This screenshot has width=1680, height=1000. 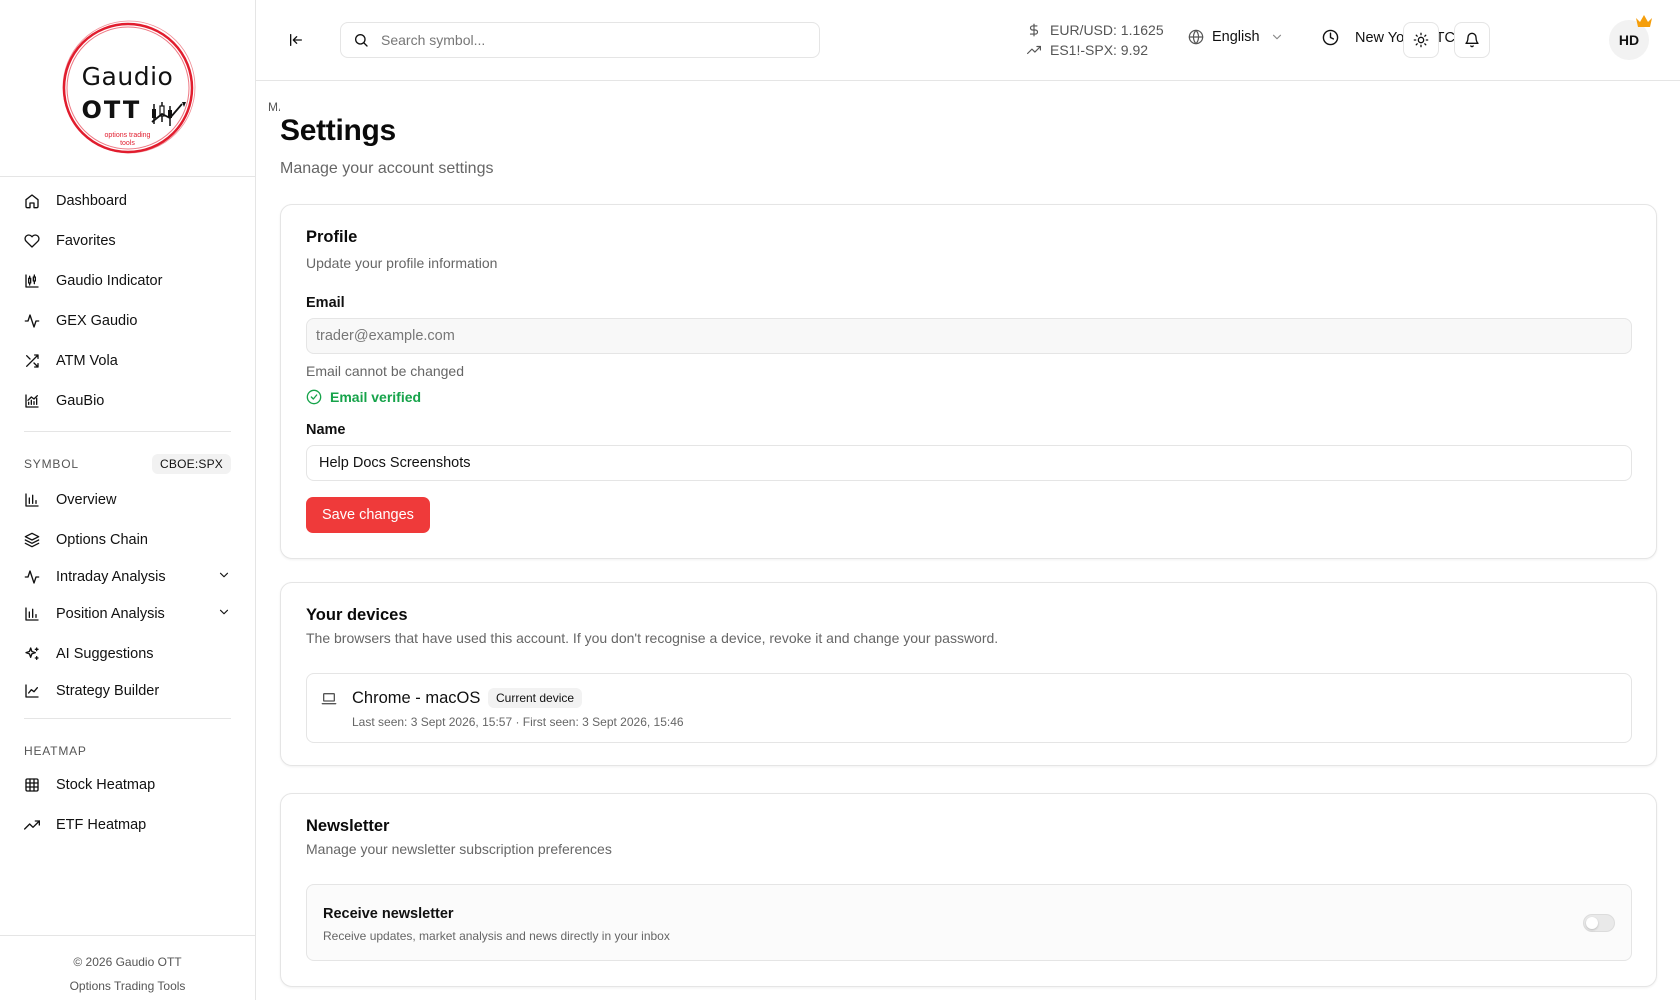 I want to click on timezone-selector: New York (UTC-4), so click(x=1397, y=37).